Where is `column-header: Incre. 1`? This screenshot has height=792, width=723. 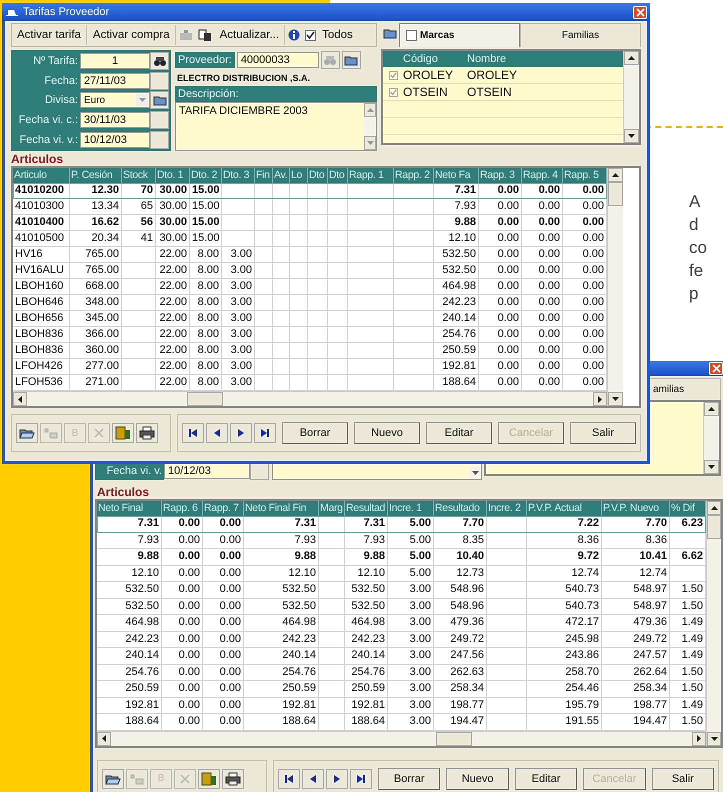 column-header: Incre. 1 is located at coordinates (411, 508).